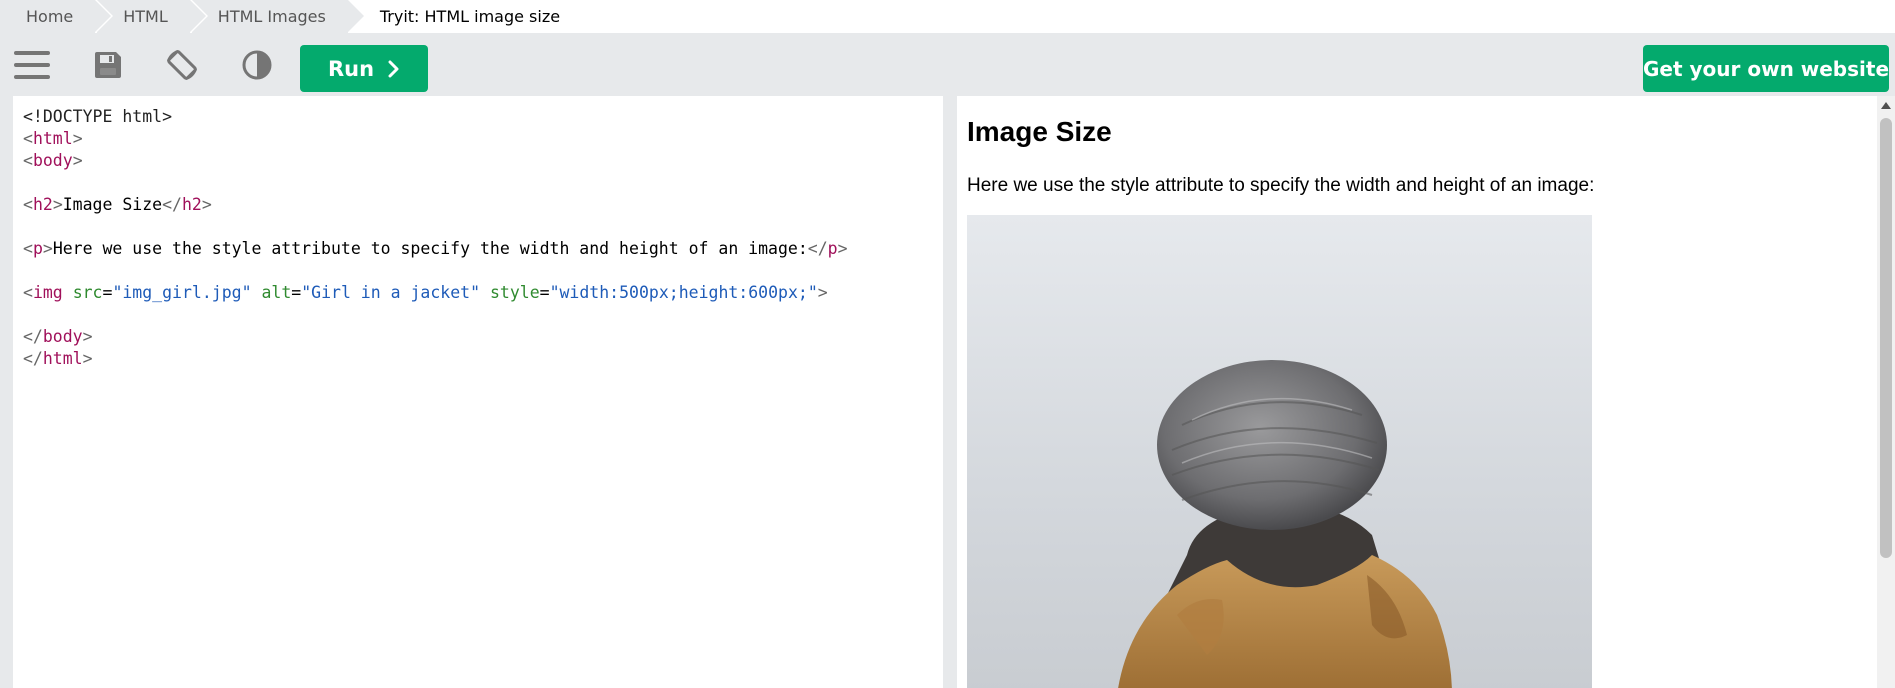 The height and width of the screenshot is (688, 1895). Describe the element at coordinates (351, 68) in the screenshot. I see `run-label: Run` at that location.